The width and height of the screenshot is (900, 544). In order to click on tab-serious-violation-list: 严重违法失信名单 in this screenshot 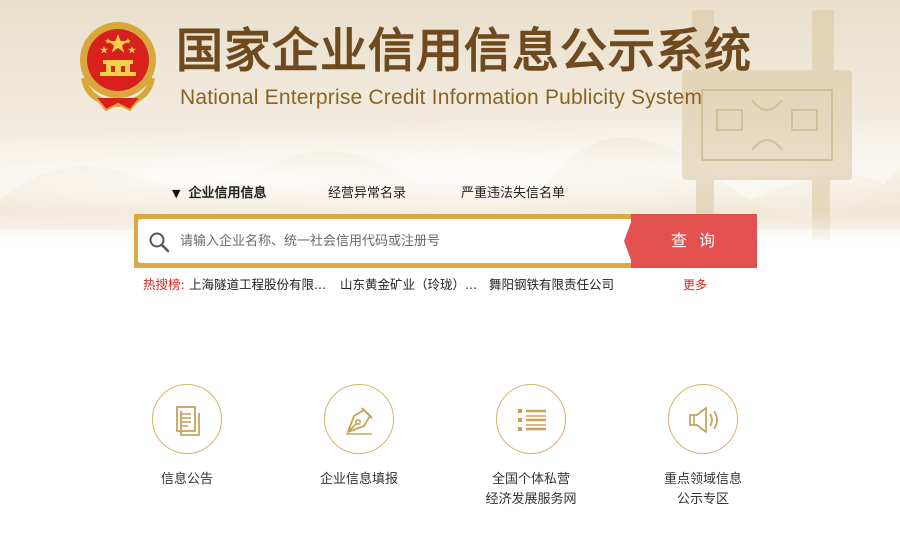, I will do `click(513, 191)`.